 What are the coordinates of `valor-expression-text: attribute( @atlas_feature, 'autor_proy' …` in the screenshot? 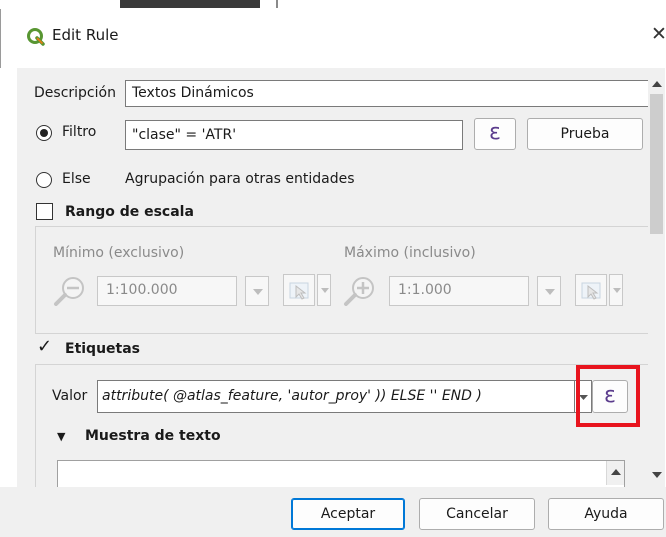 It's located at (292, 396).